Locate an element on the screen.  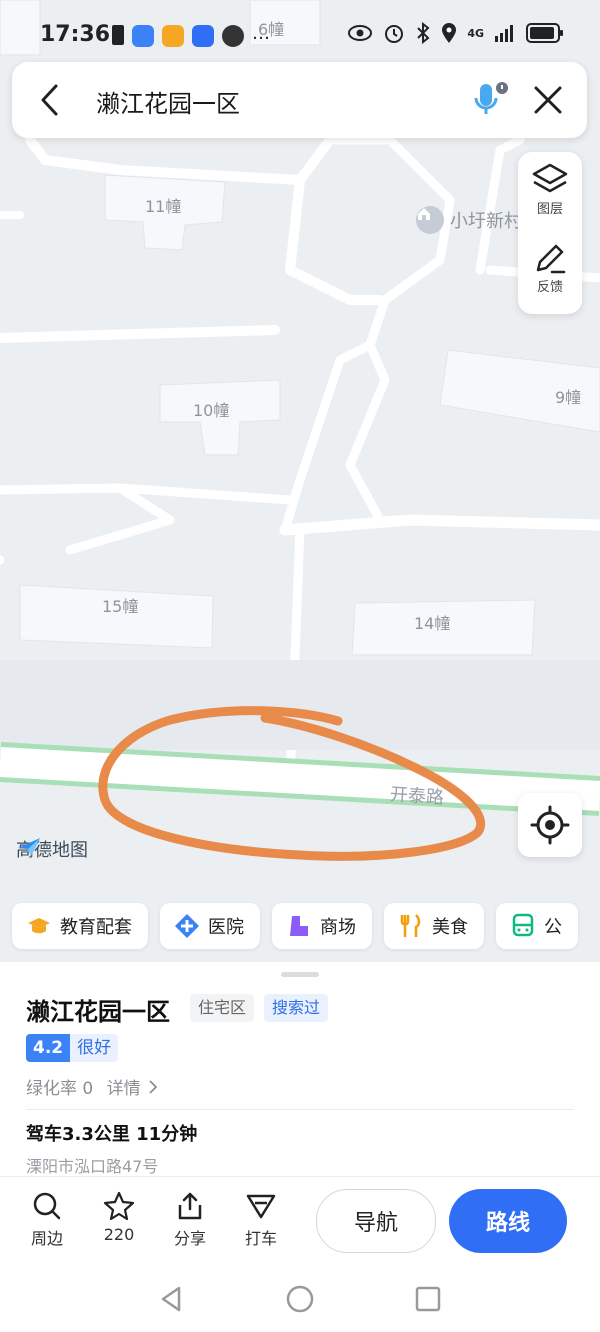
location-icon is located at coordinates (449, 33).